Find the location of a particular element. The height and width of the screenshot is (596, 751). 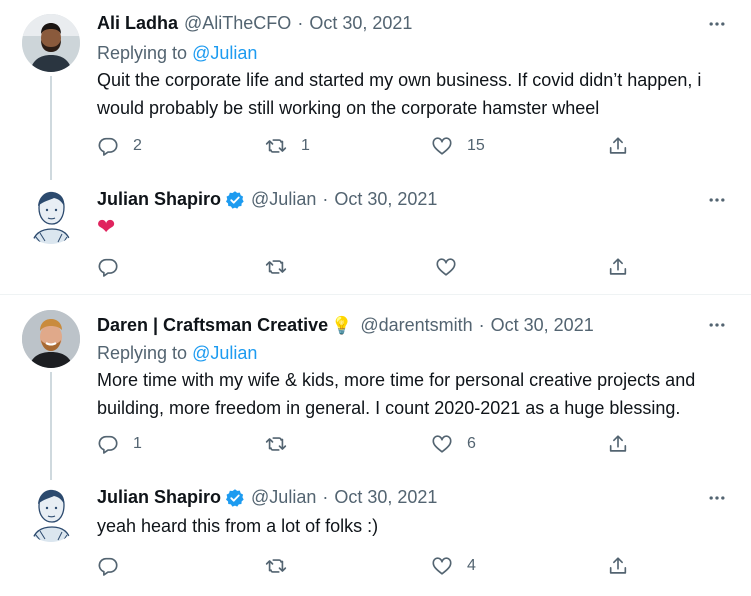

like-button: 6 is located at coordinates (453, 444).